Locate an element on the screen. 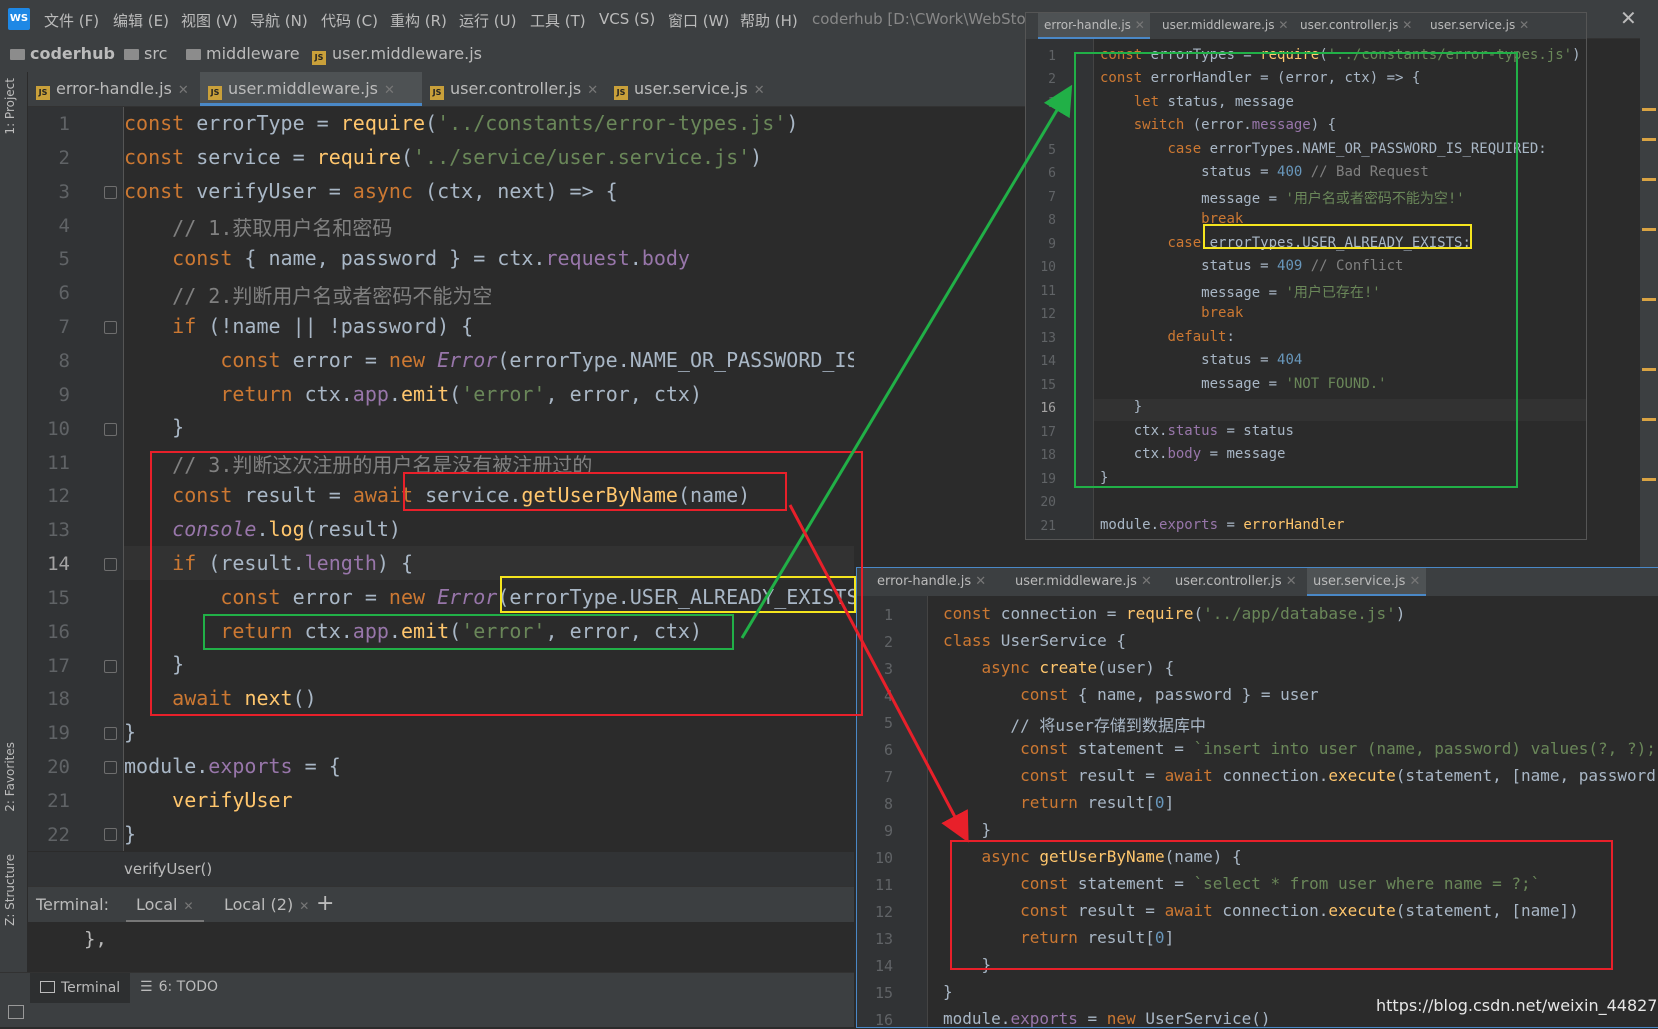  code-line: await next() is located at coordinates (220, 698).